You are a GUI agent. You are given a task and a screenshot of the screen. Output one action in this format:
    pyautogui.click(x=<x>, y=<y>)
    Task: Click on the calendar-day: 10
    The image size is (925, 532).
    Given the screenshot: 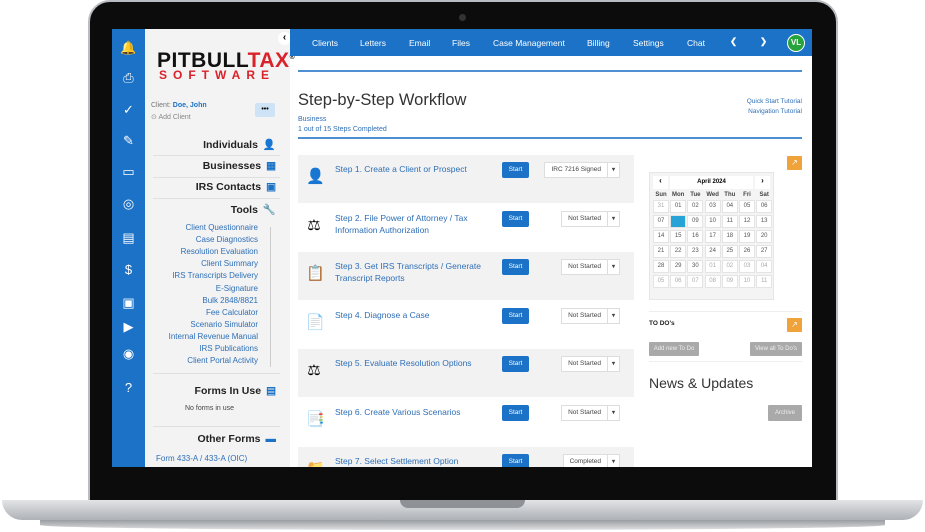 What is the action you would take?
    pyautogui.click(x=747, y=281)
    